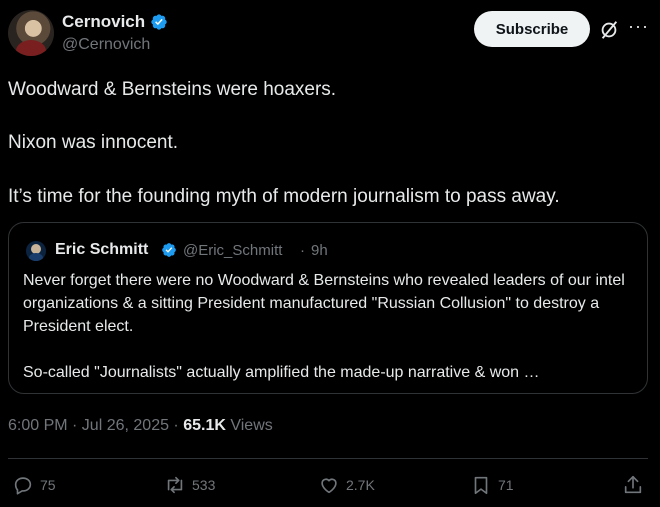  Describe the element at coordinates (204, 425) in the screenshot. I see `views-count: 65.1K` at that location.